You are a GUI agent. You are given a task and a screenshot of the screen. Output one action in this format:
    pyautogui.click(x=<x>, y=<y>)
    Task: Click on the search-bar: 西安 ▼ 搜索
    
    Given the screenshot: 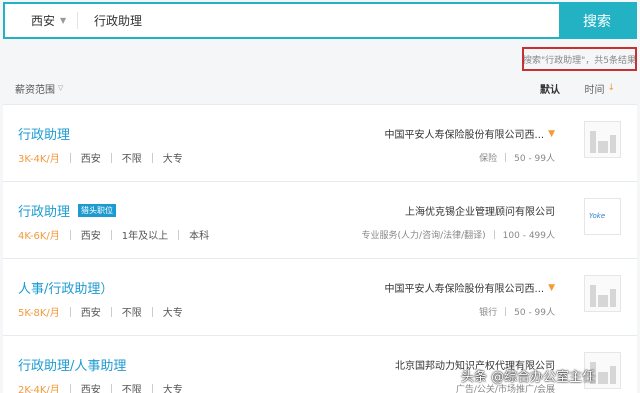 What is the action you would take?
    pyautogui.click(x=320, y=20)
    